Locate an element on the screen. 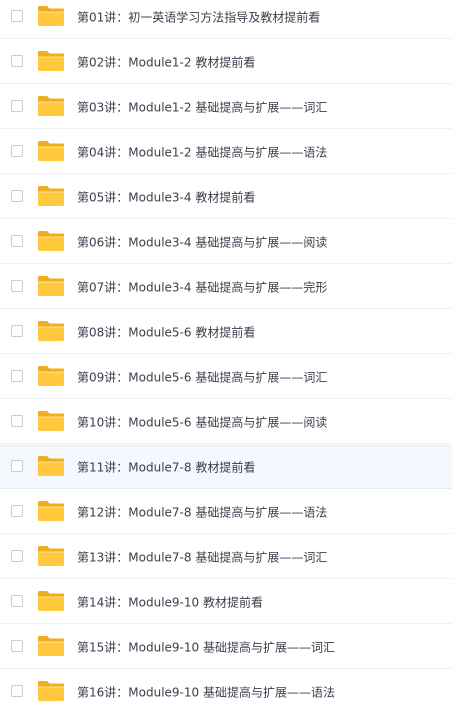 This screenshot has width=452, height=708. file-name: 第03讲：Module1-2 基础提高与扩展——词汇 is located at coordinates (202, 106).